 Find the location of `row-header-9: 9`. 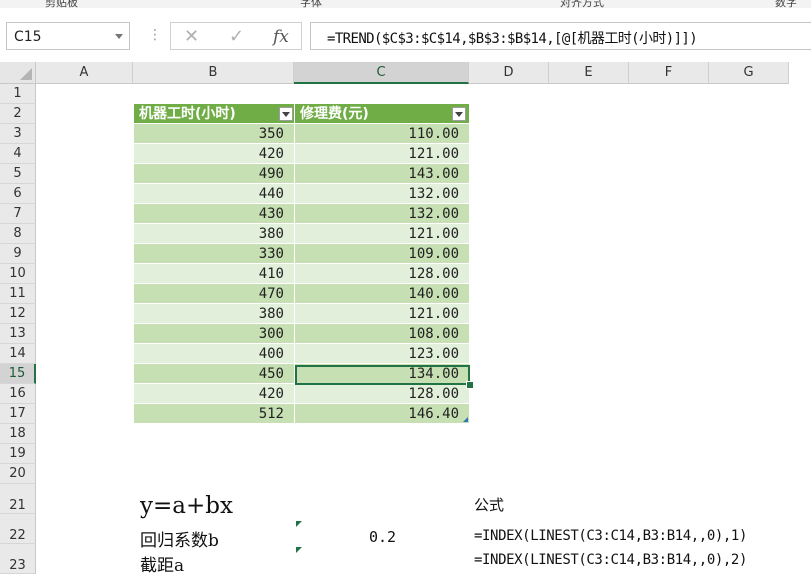

row-header-9: 9 is located at coordinates (18, 254).